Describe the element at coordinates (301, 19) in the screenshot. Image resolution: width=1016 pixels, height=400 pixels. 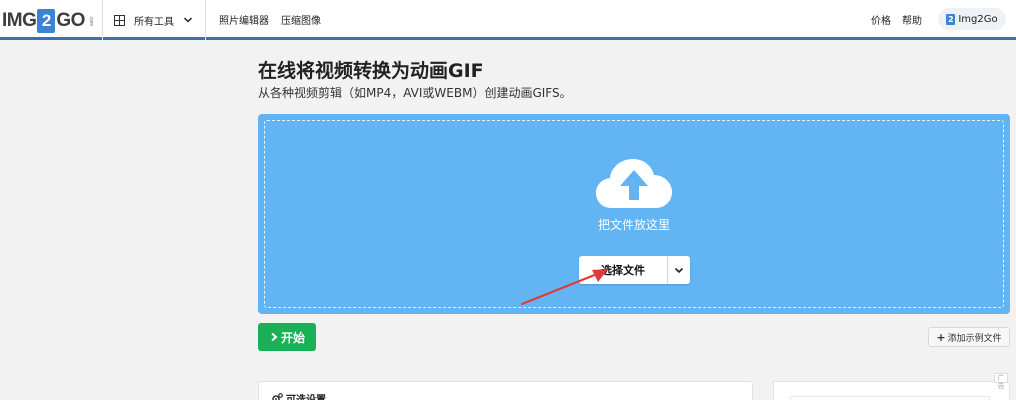
I see `nav-compress-image: 压缩图像` at that location.